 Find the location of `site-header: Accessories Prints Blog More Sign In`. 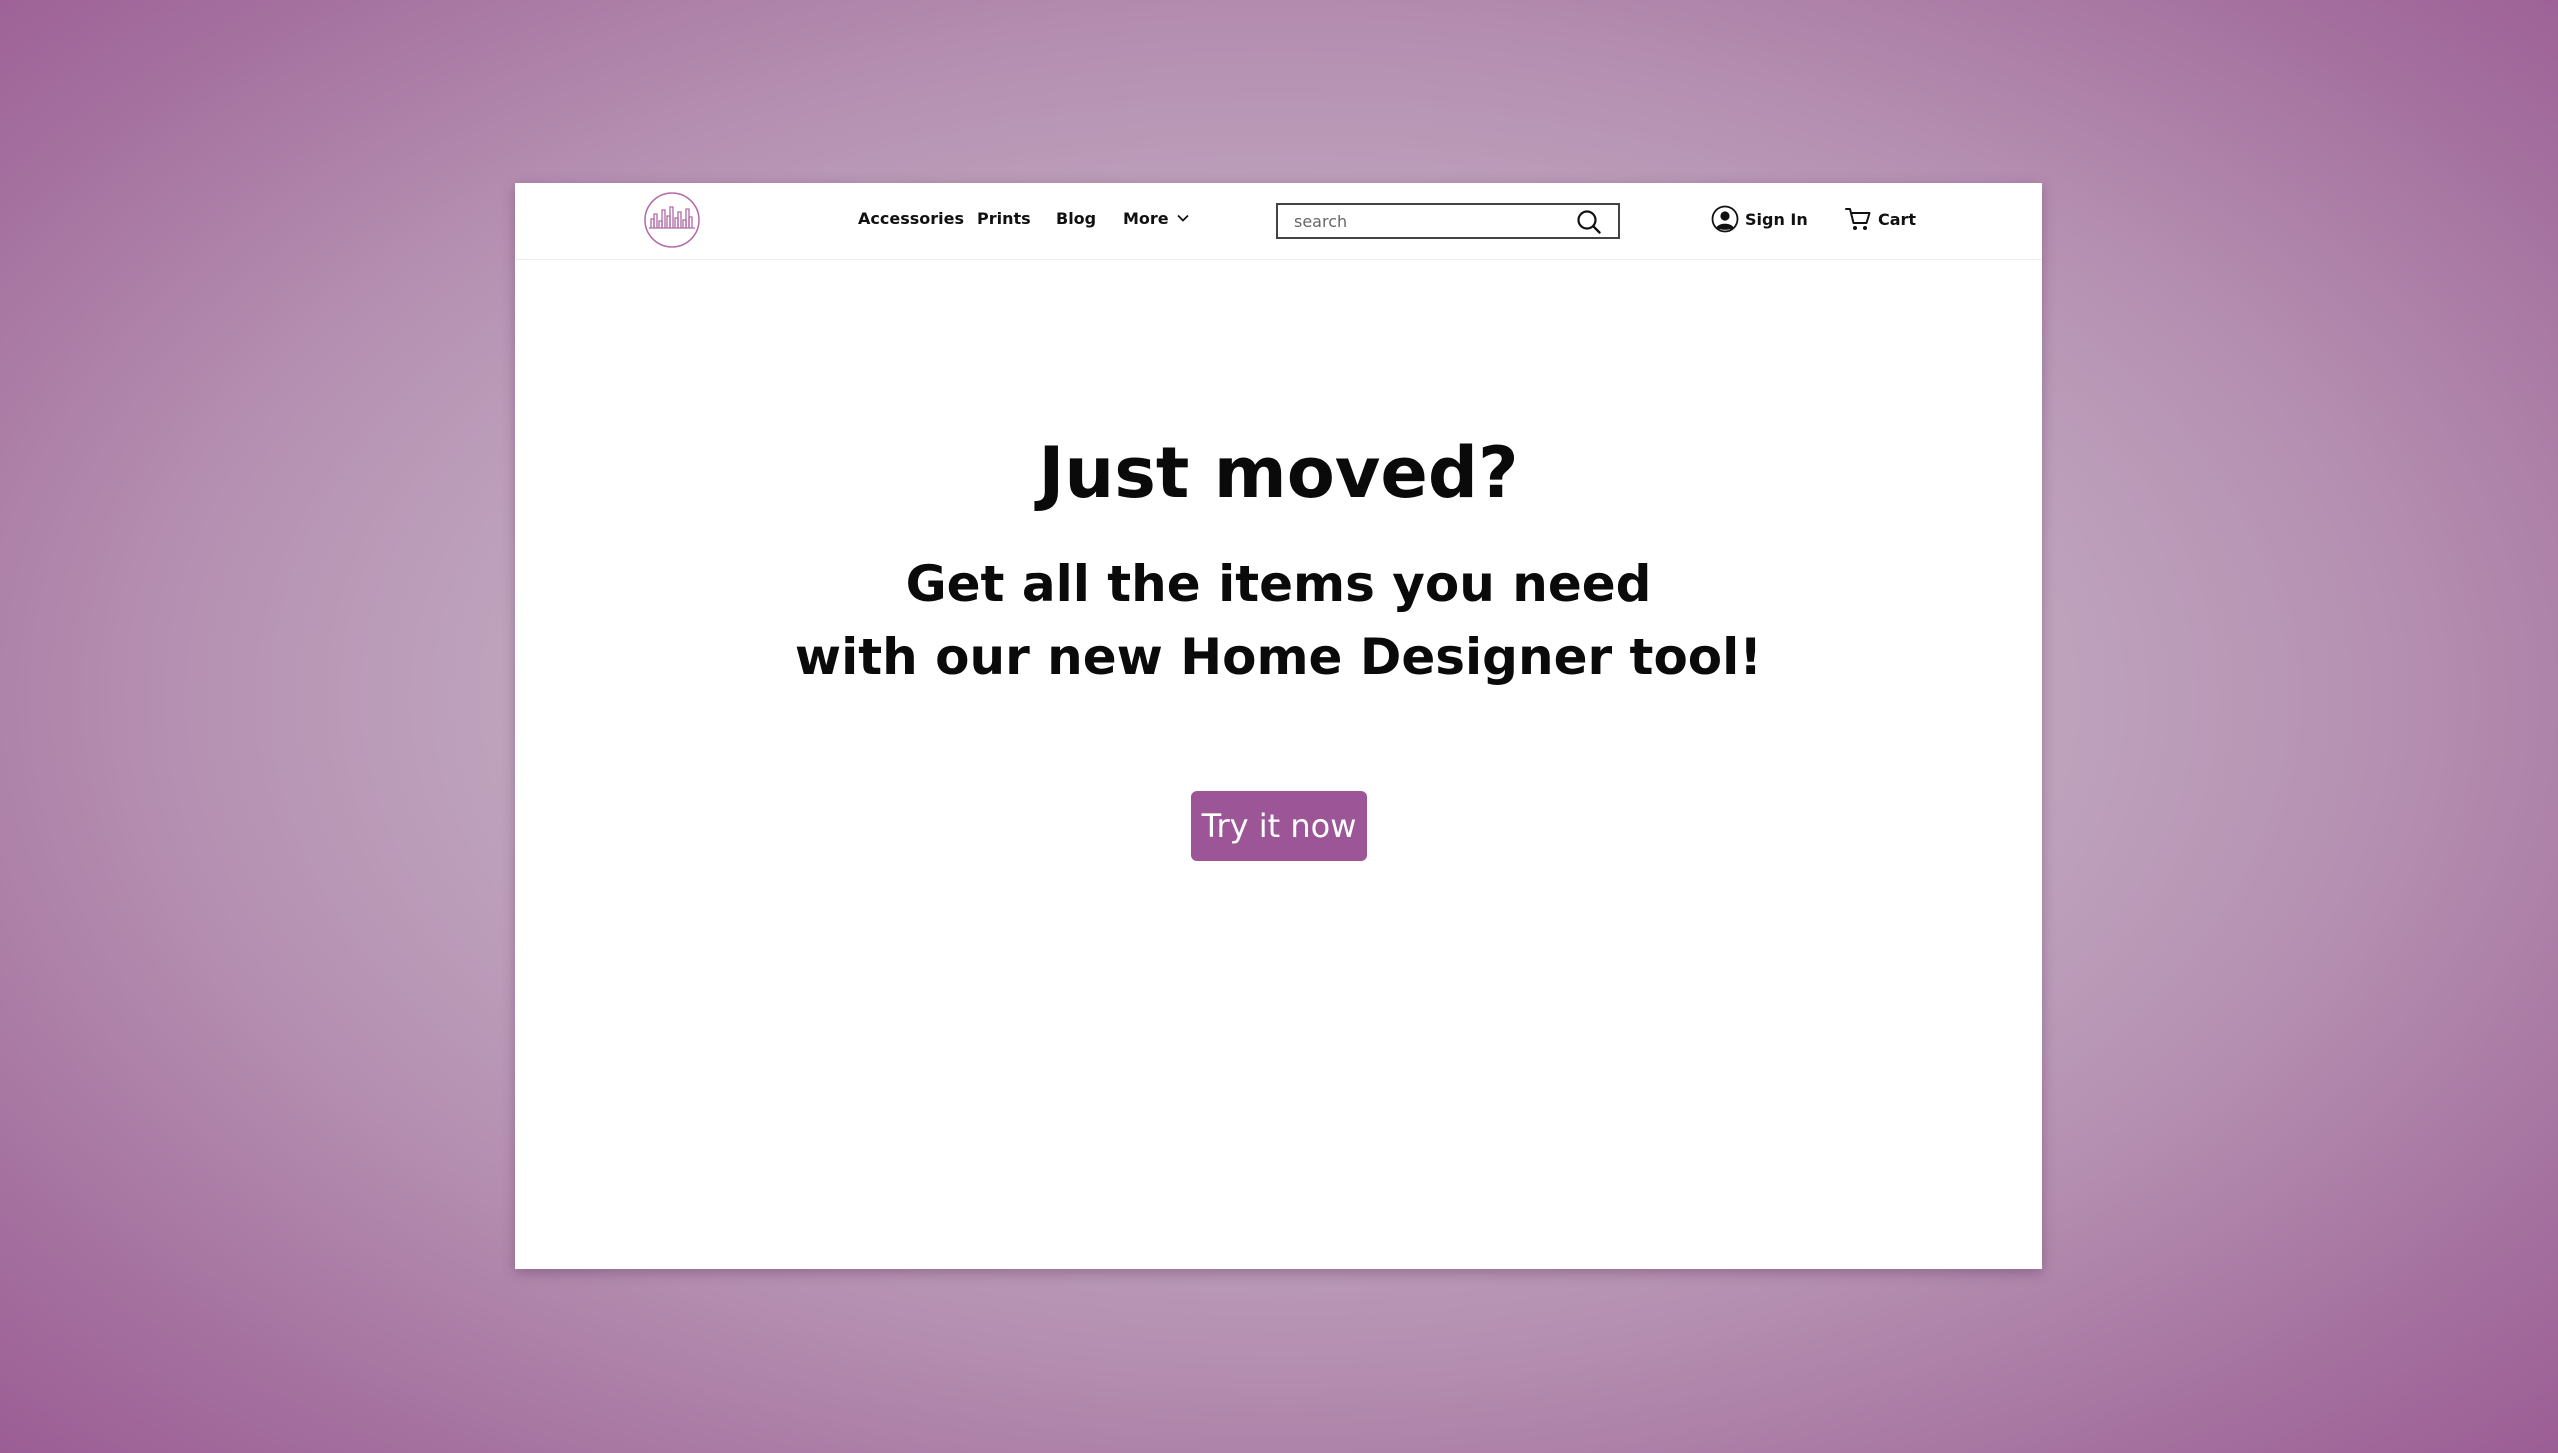

site-header: Accessories Prints Blog More Sign In is located at coordinates (1278, 221).